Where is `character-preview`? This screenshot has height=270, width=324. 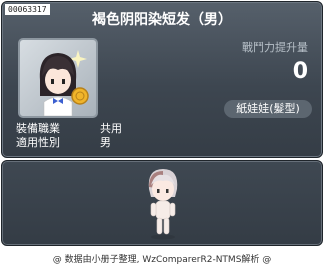 character-preview is located at coordinates (163, 204).